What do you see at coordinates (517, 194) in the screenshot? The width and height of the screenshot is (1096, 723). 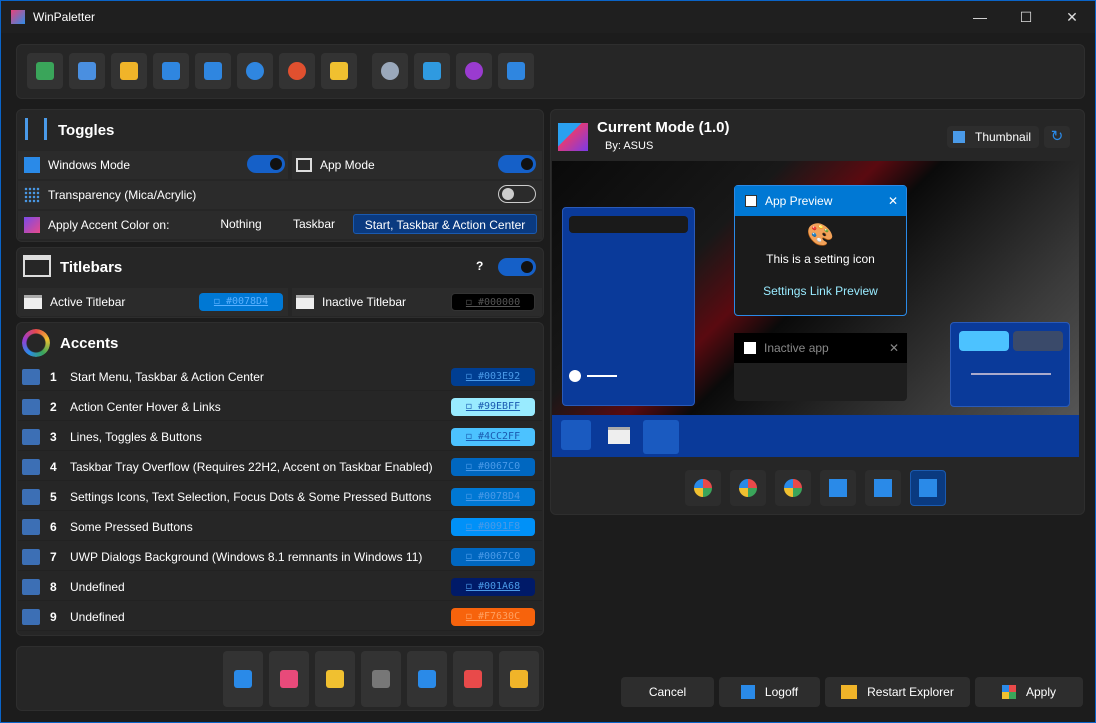 I see `transparency-toggle` at bounding box center [517, 194].